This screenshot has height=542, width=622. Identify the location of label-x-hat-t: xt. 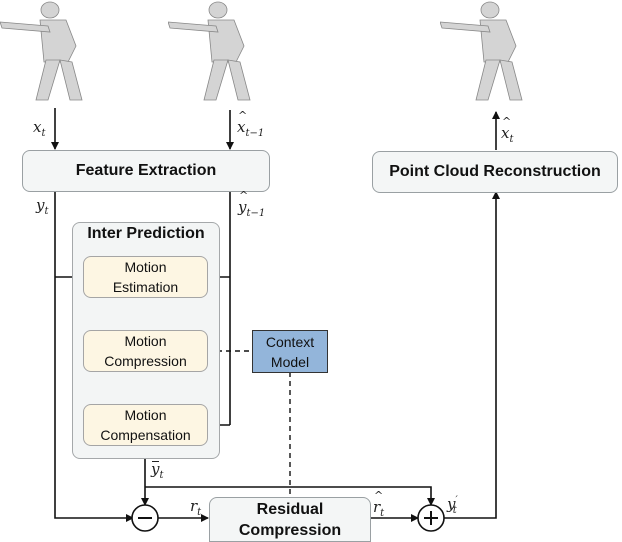
(507, 130).